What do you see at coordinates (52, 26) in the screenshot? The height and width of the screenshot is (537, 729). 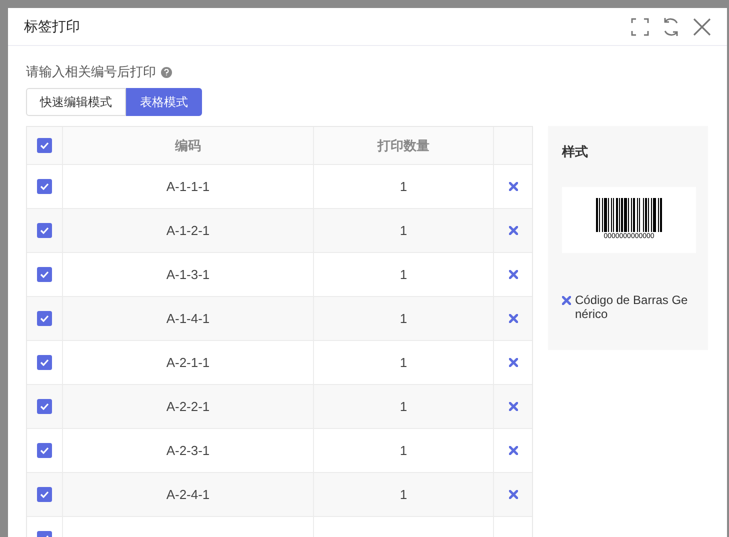 I see `dialog-title: 标签打印` at bounding box center [52, 26].